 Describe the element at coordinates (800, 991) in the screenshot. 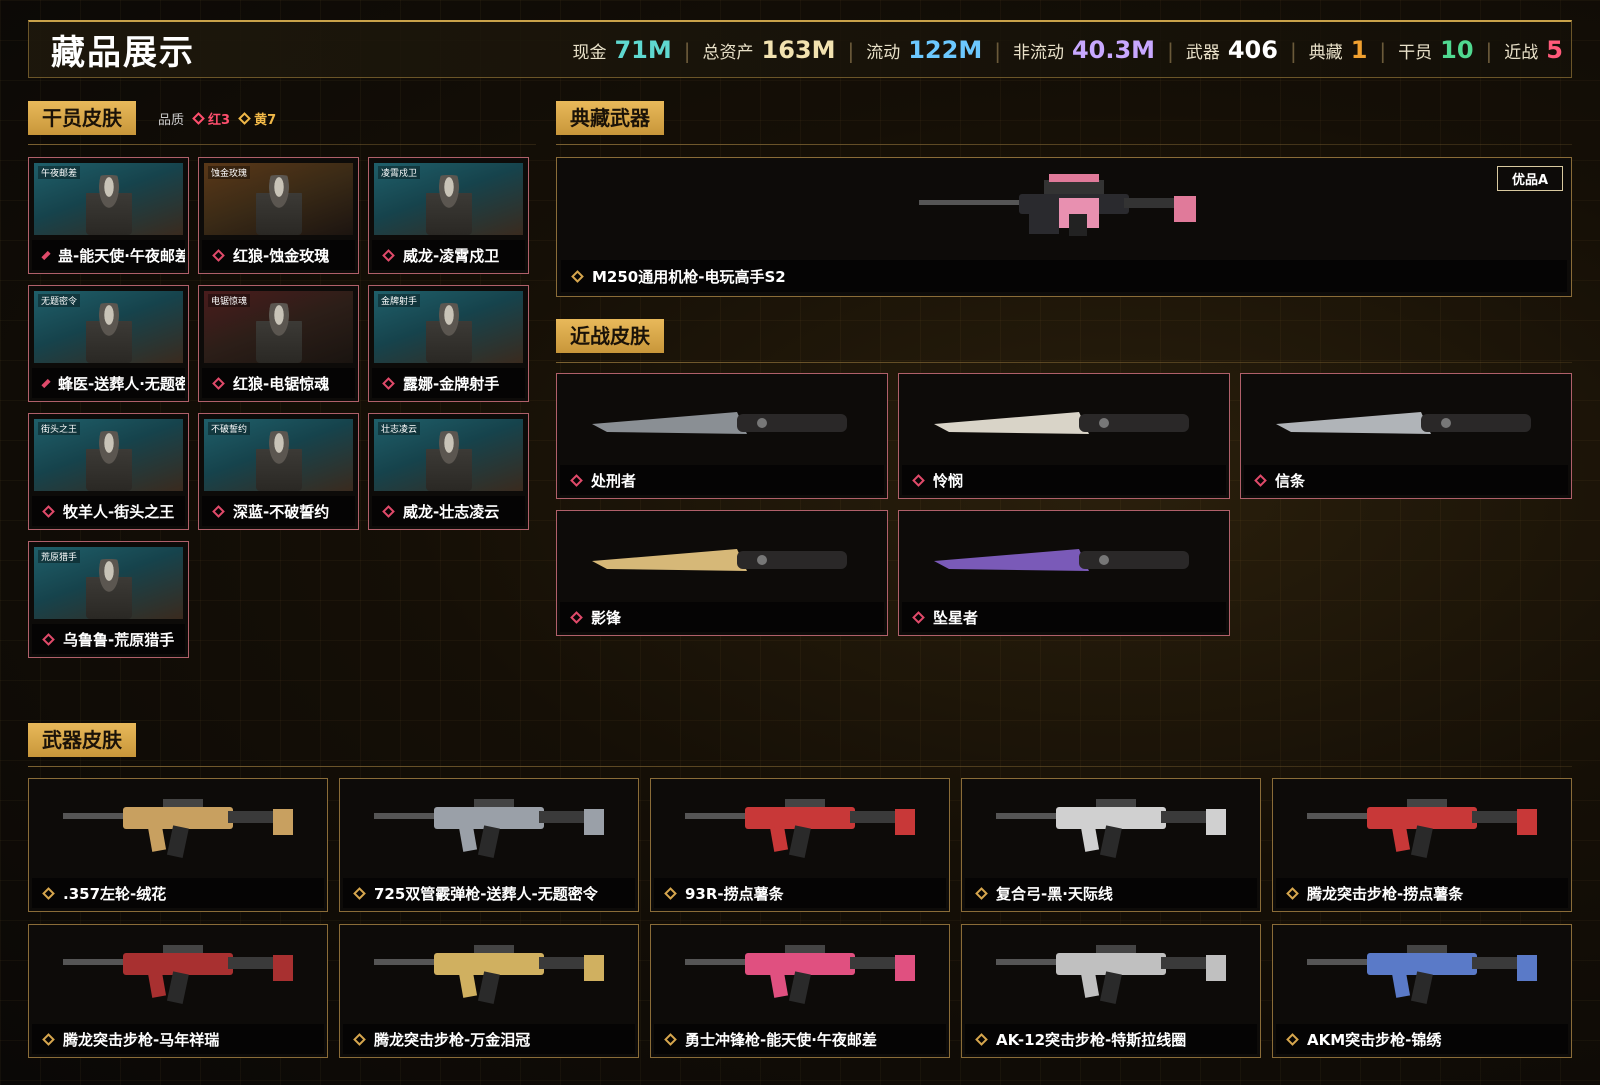

I see `weapon-skin-card: 勇士冲锋枪-能天使·午夜邮差` at that location.